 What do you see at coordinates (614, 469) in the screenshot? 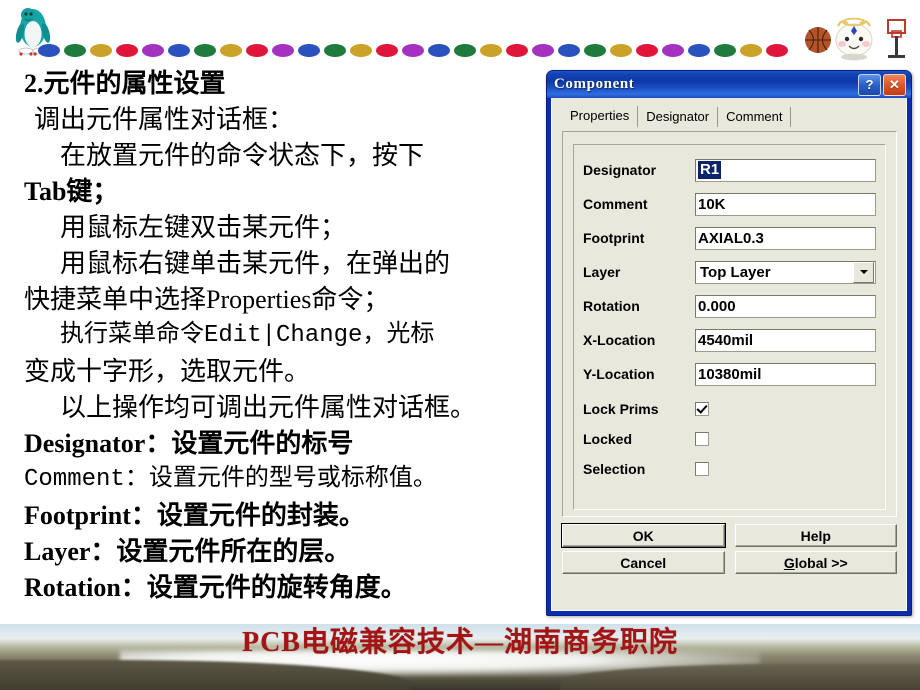
I see `checkbox-label: Selection` at bounding box center [614, 469].